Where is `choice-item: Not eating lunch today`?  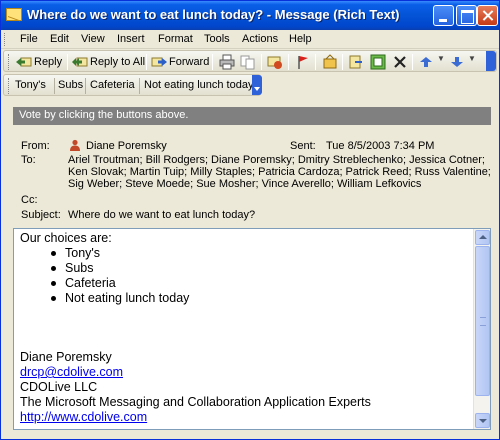
choice-item: Not eating lunch today is located at coordinates (127, 298).